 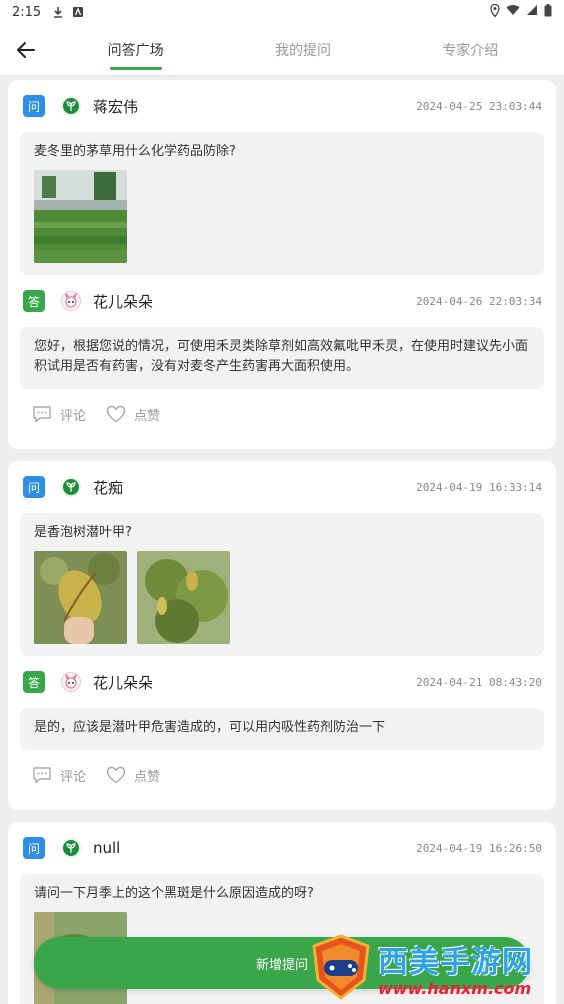 I want to click on question-header: 问 null 2024-04-19 16:26:50, so click(x=282, y=848).